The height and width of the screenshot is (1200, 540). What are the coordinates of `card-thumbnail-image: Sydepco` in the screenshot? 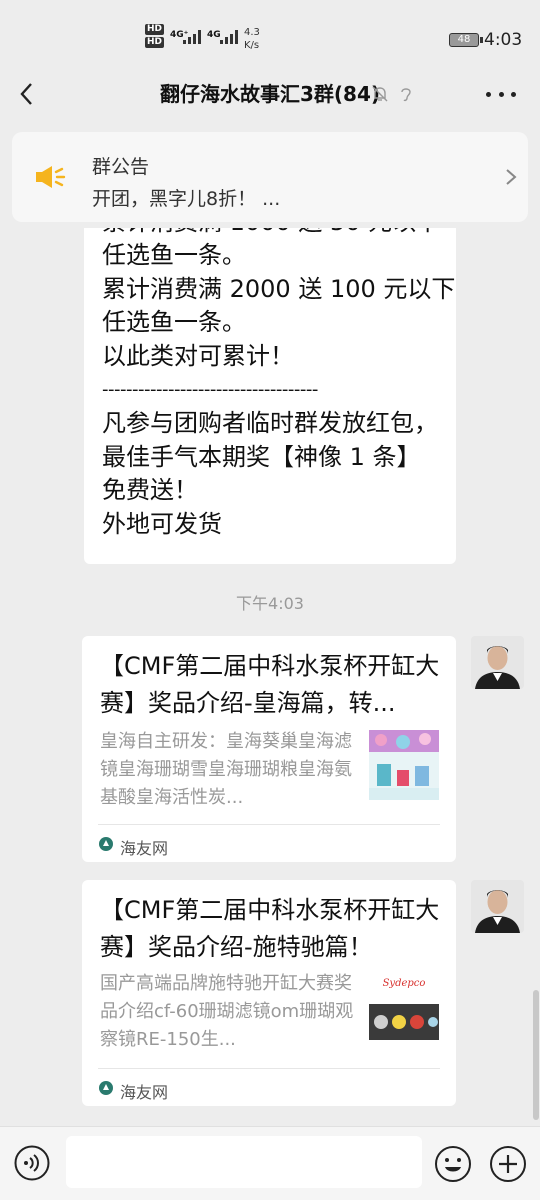 It's located at (404, 1007).